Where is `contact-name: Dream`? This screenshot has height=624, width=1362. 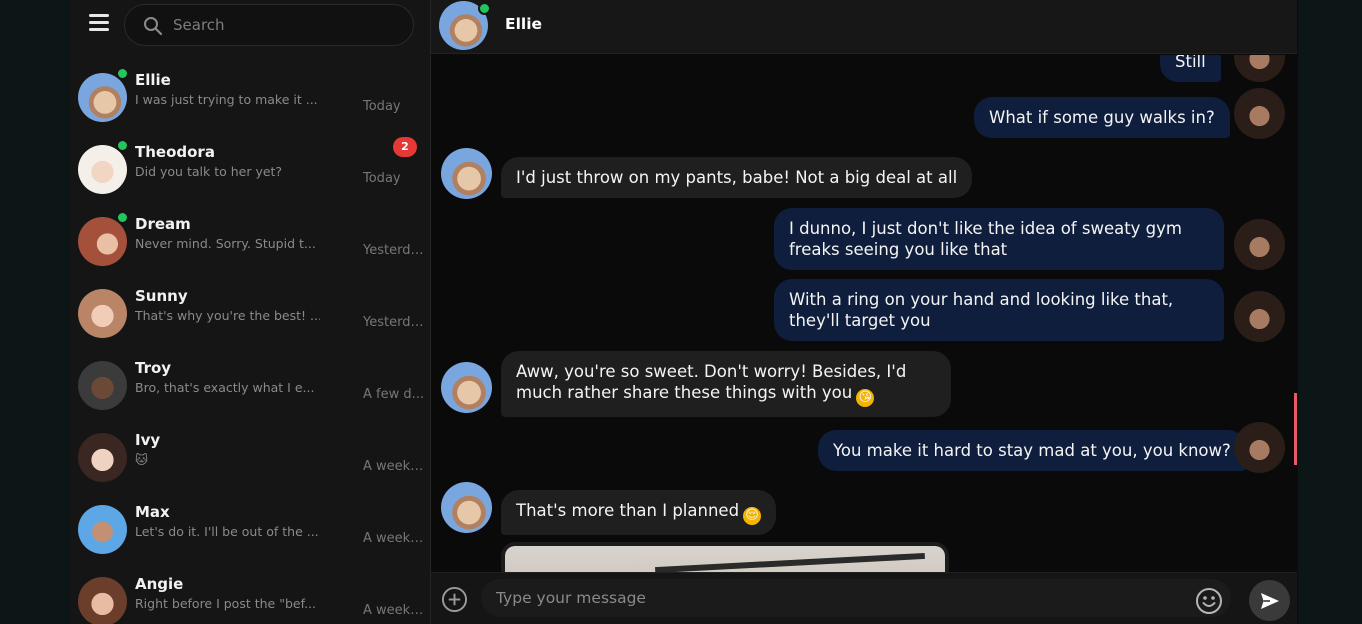
contact-name: Dream is located at coordinates (163, 224).